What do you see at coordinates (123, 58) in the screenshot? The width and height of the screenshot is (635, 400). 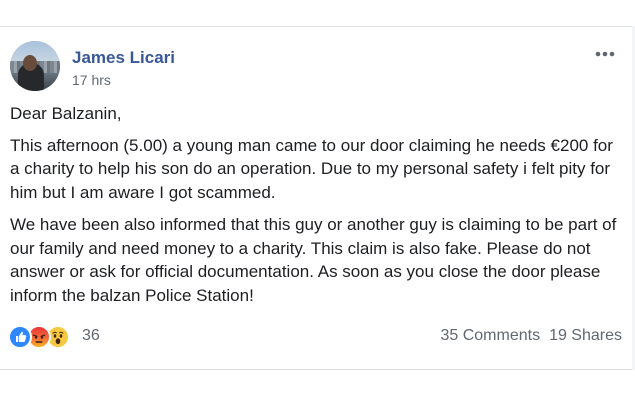 I see `author-name: James Licari` at bounding box center [123, 58].